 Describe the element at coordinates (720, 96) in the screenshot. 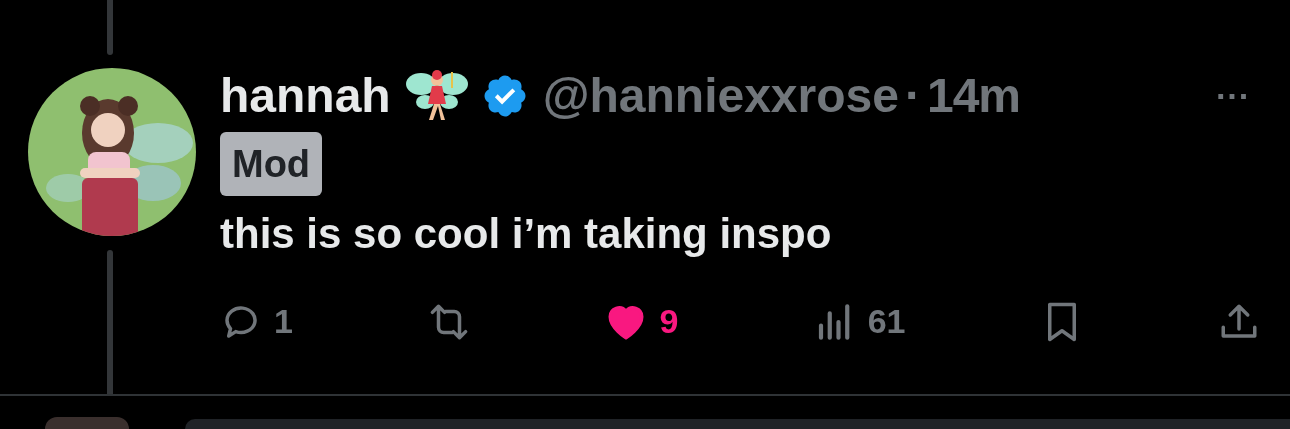

I see `username: @hanniexxrose` at that location.